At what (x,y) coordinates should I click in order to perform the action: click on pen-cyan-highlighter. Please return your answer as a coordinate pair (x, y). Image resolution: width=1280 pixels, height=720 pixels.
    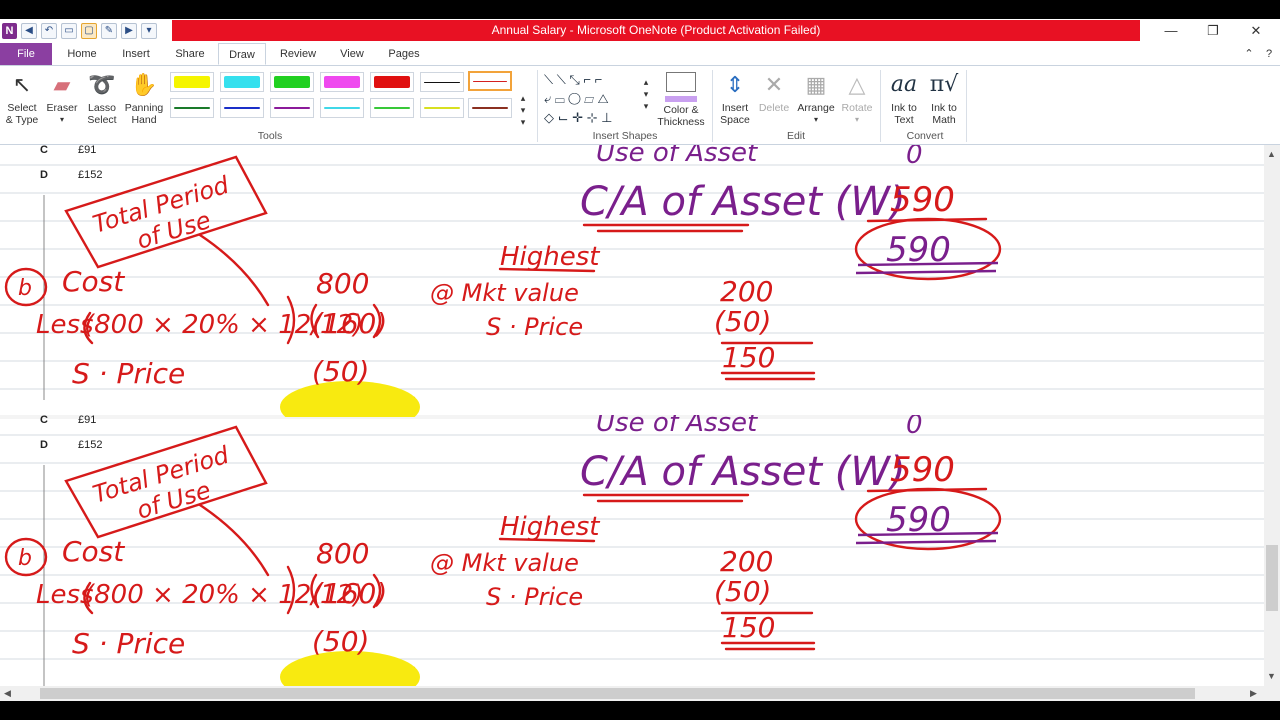
    Looking at the image, I should click on (242, 82).